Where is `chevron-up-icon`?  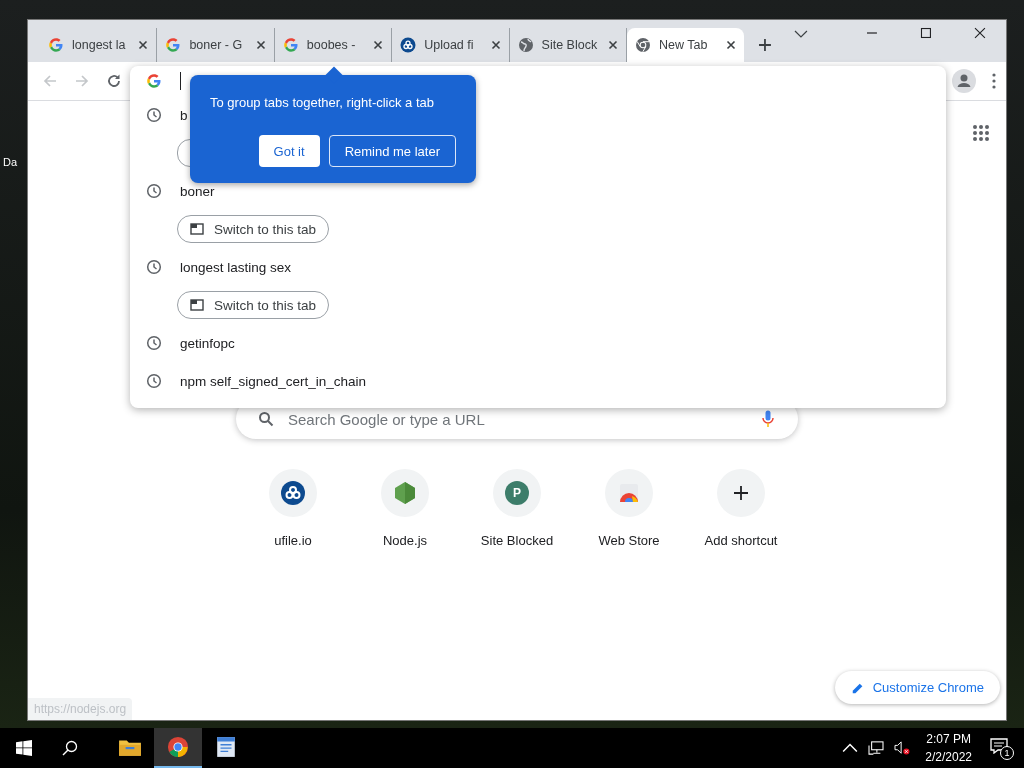 chevron-up-icon is located at coordinates (850, 748).